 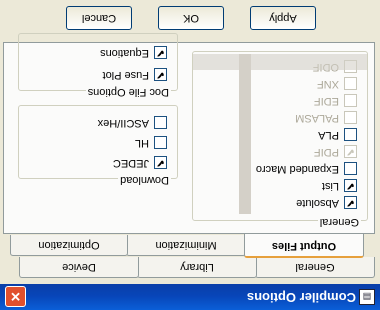 I want to click on tab-label: General, so click(x=315, y=267).